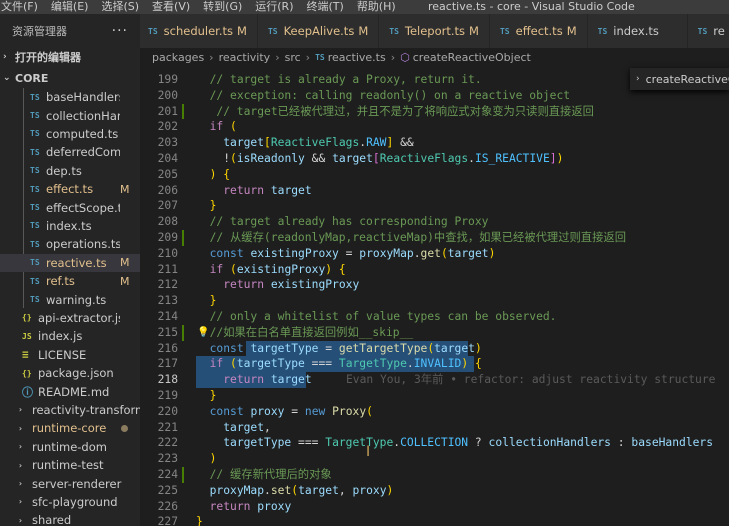  What do you see at coordinates (199, 31) in the screenshot?
I see `editor-tab: TS scheduler.ts M` at bounding box center [199, 31].